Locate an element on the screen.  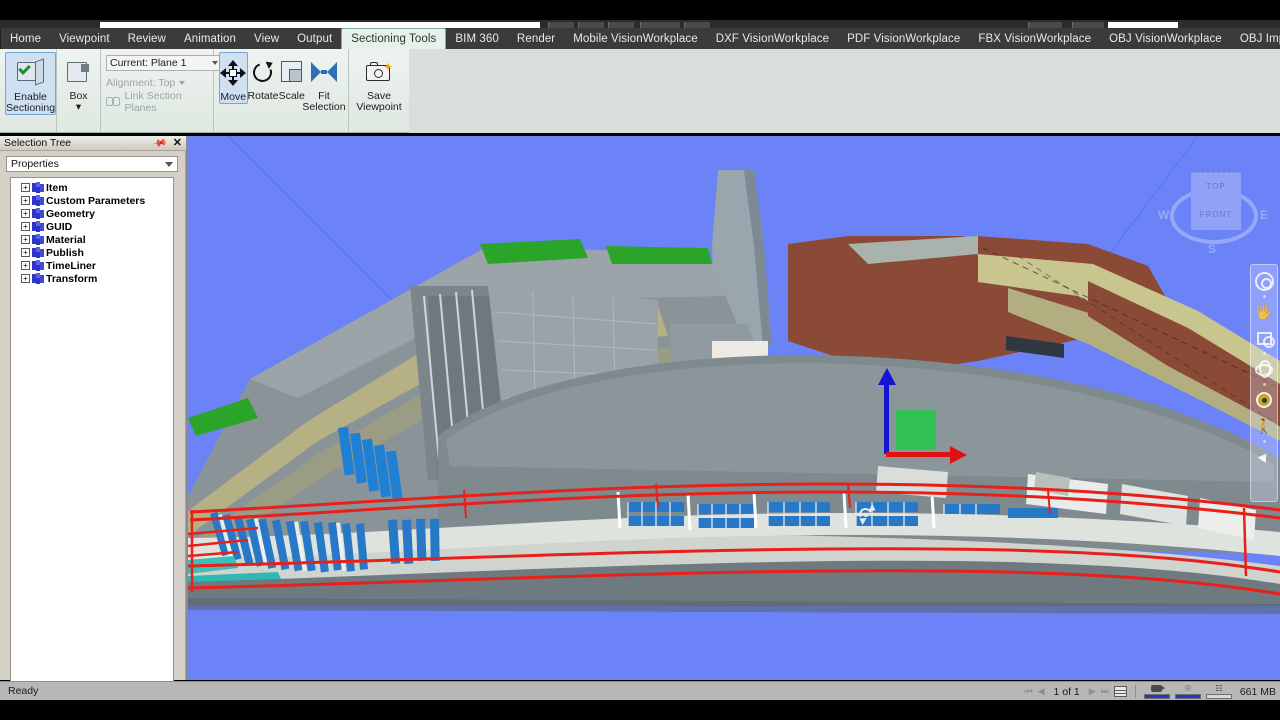
tab-bim-360: BIM 360 is located at coordinates (477, 38).